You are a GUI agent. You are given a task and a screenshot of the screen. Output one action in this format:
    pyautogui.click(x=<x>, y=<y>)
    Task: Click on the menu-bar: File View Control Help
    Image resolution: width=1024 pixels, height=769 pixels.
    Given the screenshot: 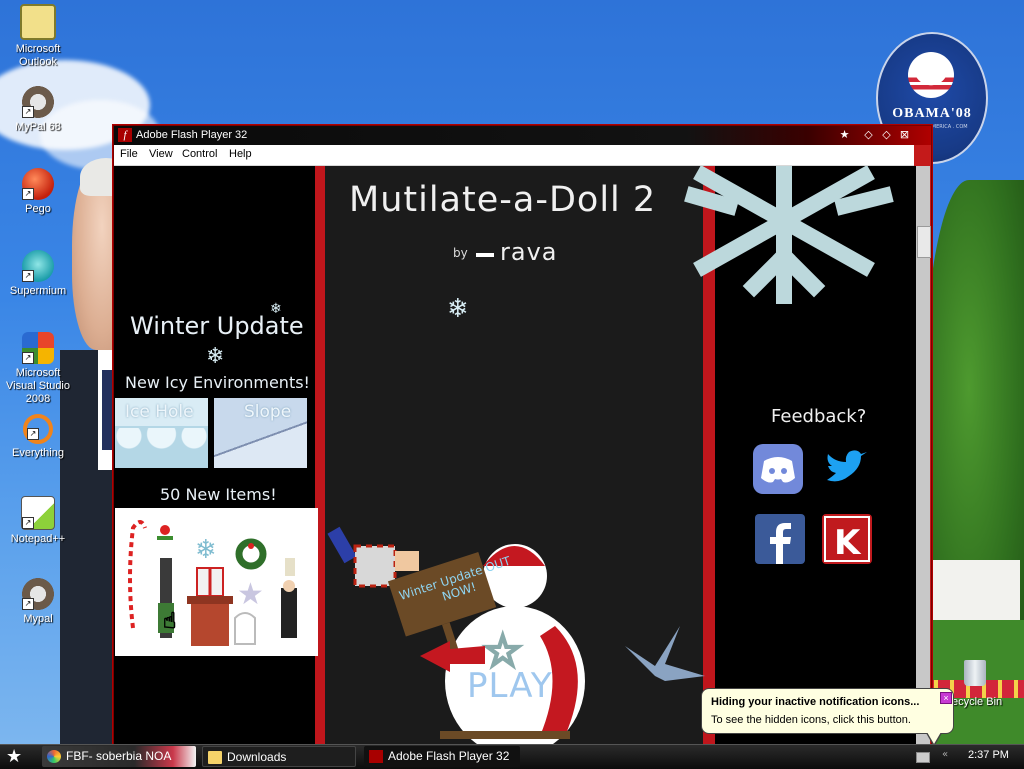 What is the action you would take?
    pyautogui.click(x=514, y=155)
    